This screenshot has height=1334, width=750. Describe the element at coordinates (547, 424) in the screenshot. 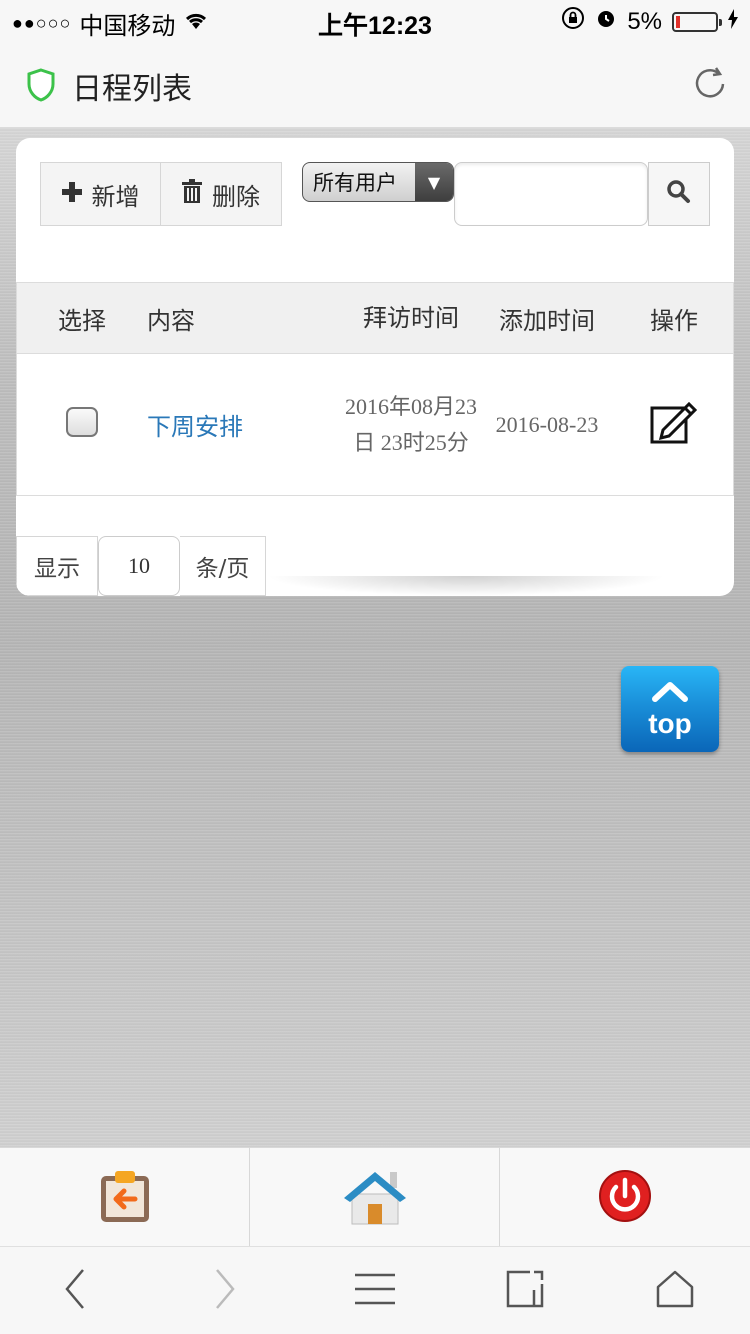

I see `added-time-cell: 2016-08-23` at that location.